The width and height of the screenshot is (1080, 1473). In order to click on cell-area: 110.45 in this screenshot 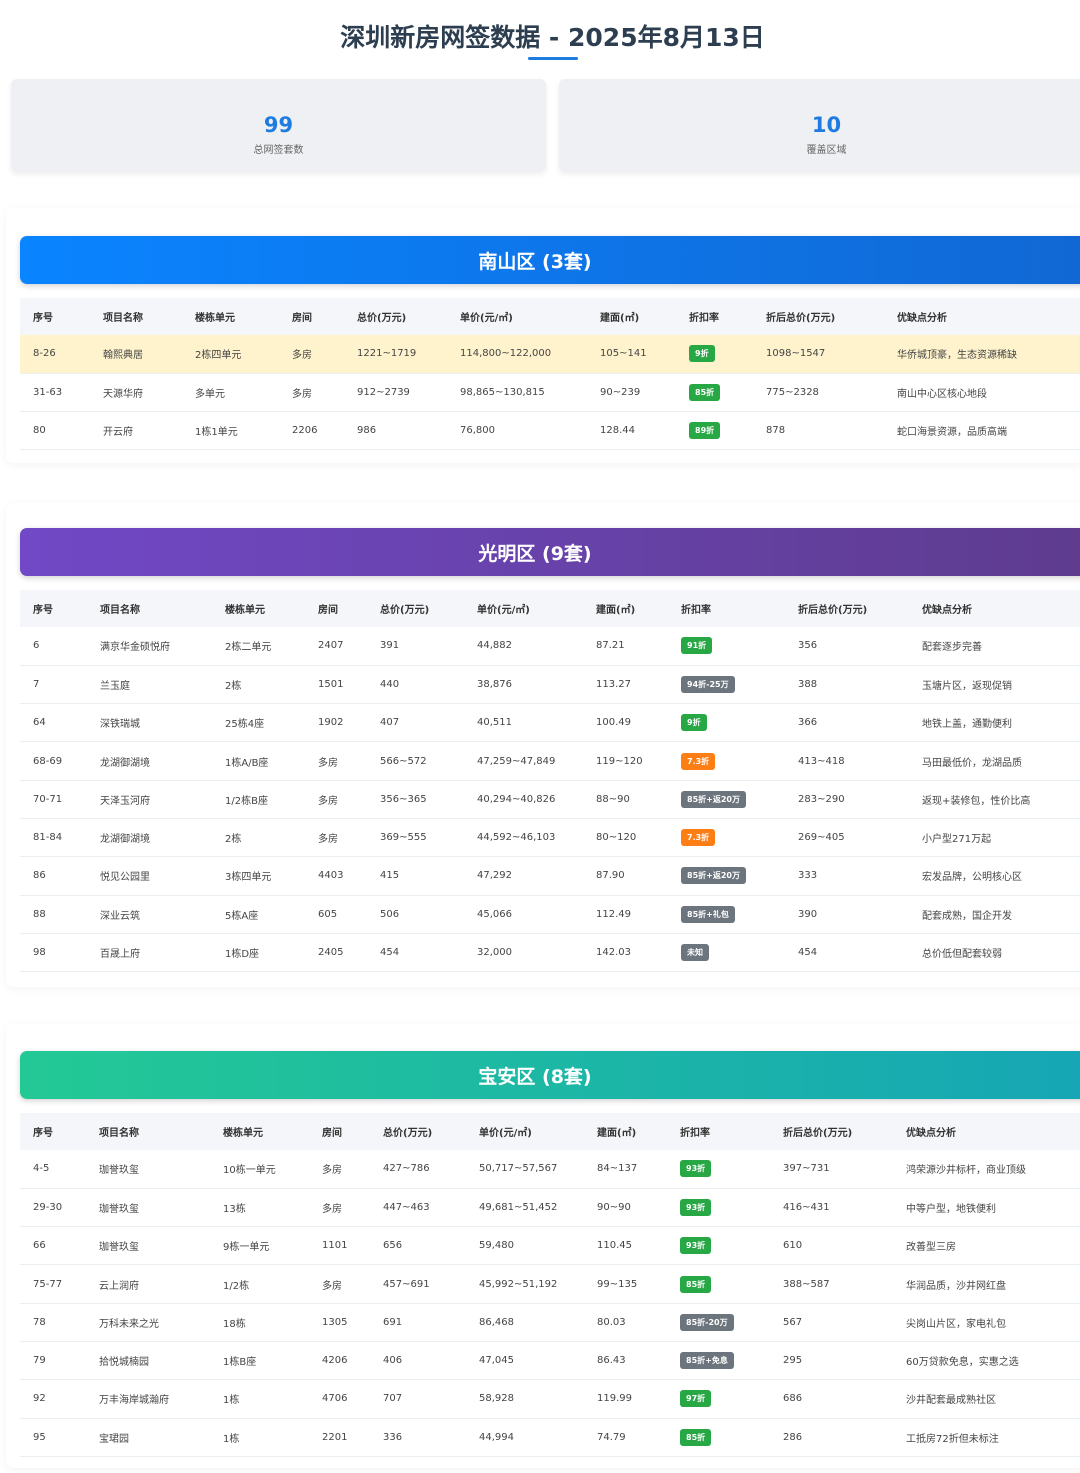, I will do `click(625, 1246)`.